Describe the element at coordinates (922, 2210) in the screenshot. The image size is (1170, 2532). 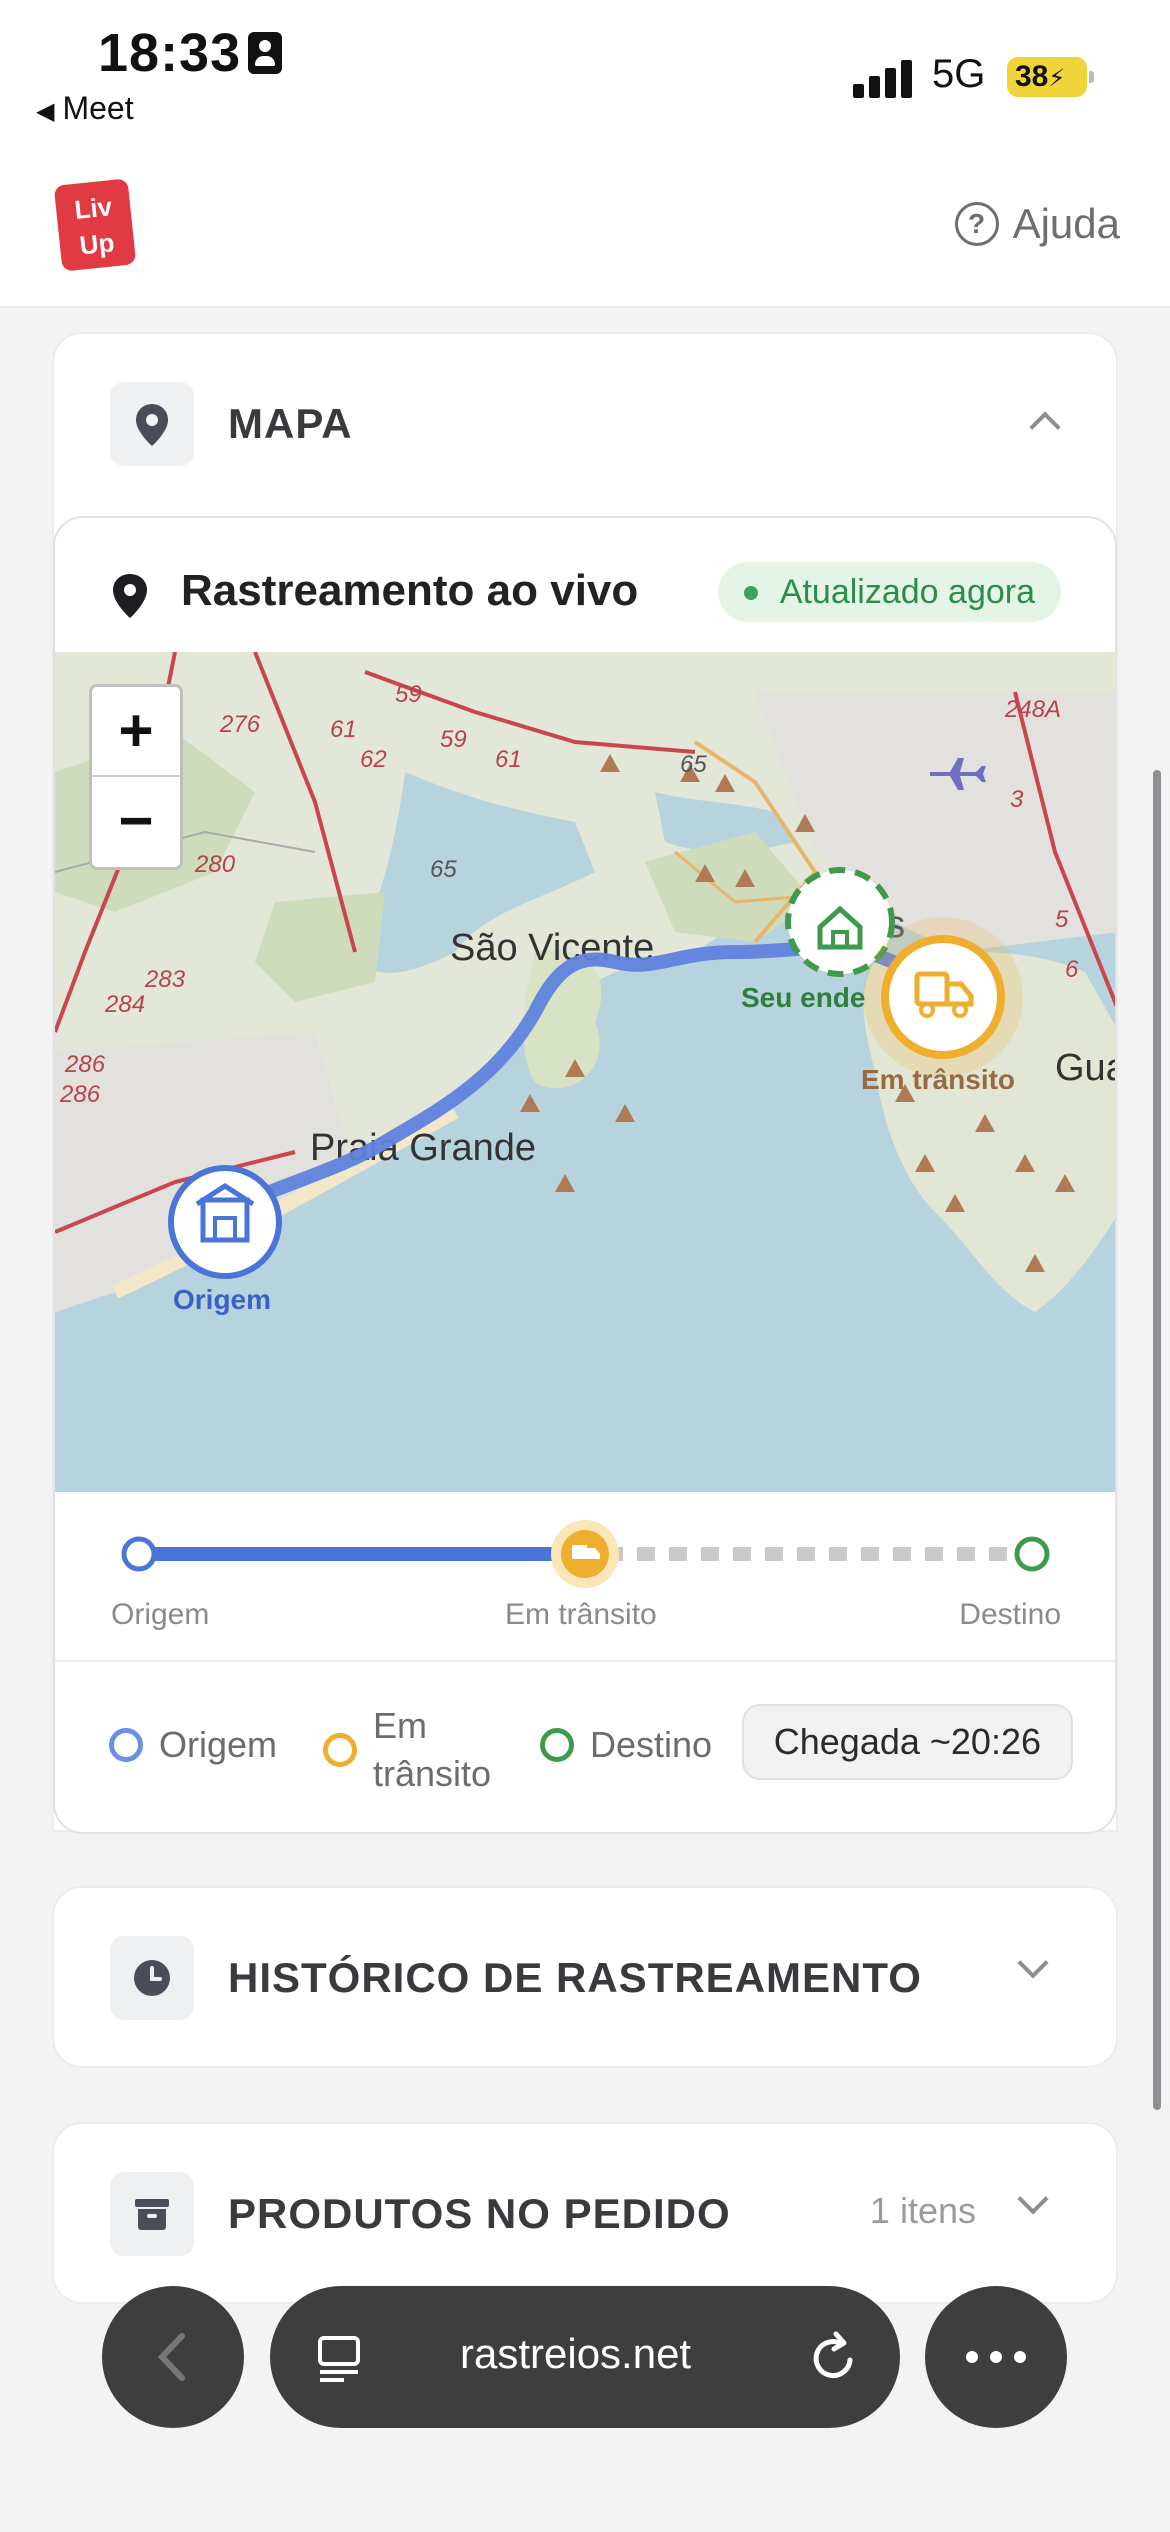
I see `products-count: 1 itens` at that location.